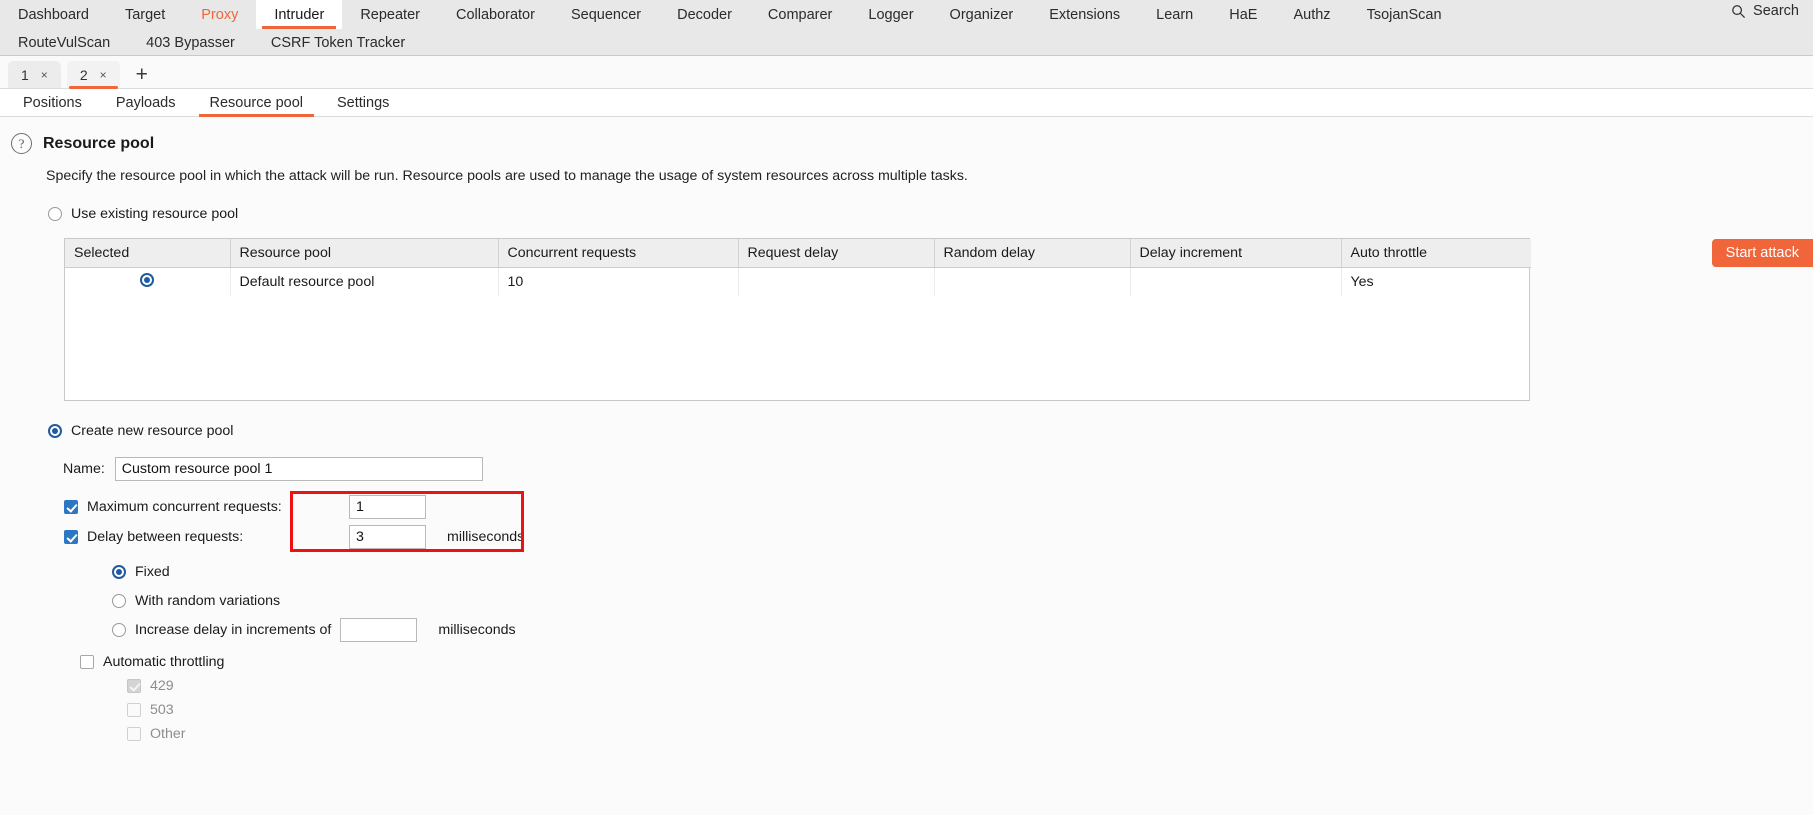 Image resolution: width=1813 pixels, height=815 pixels. What do you see at coordinates (148, 253) in the screenshot?
I see `column-header-selected: Selected` at bounding box center [148, 253].